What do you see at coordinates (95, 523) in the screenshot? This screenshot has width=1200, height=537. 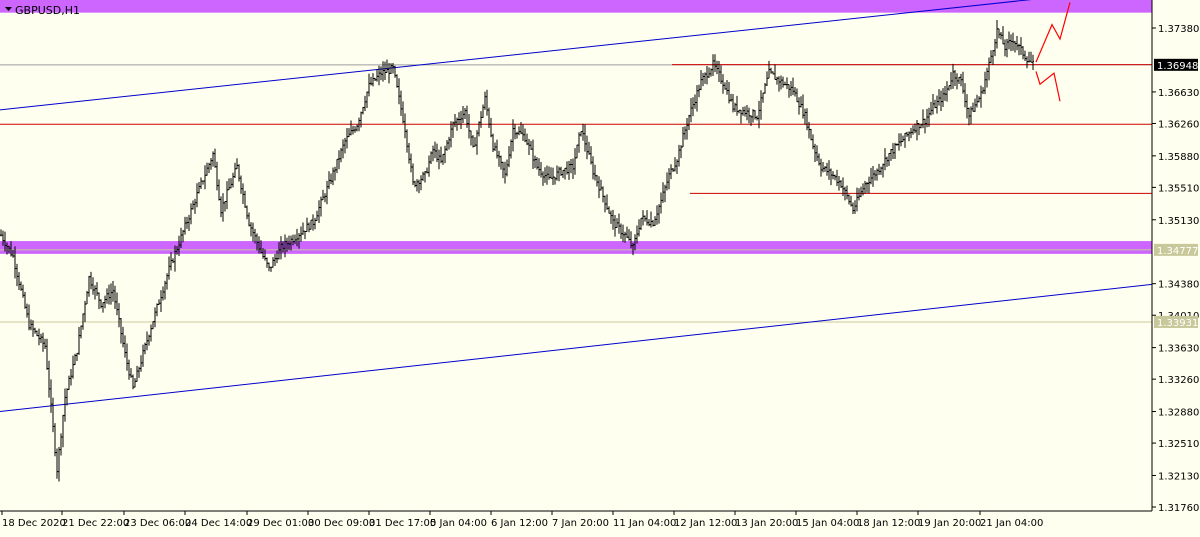 I see `x-tick-label: 21 Dec 22:00` at bounding box center [95, 523].